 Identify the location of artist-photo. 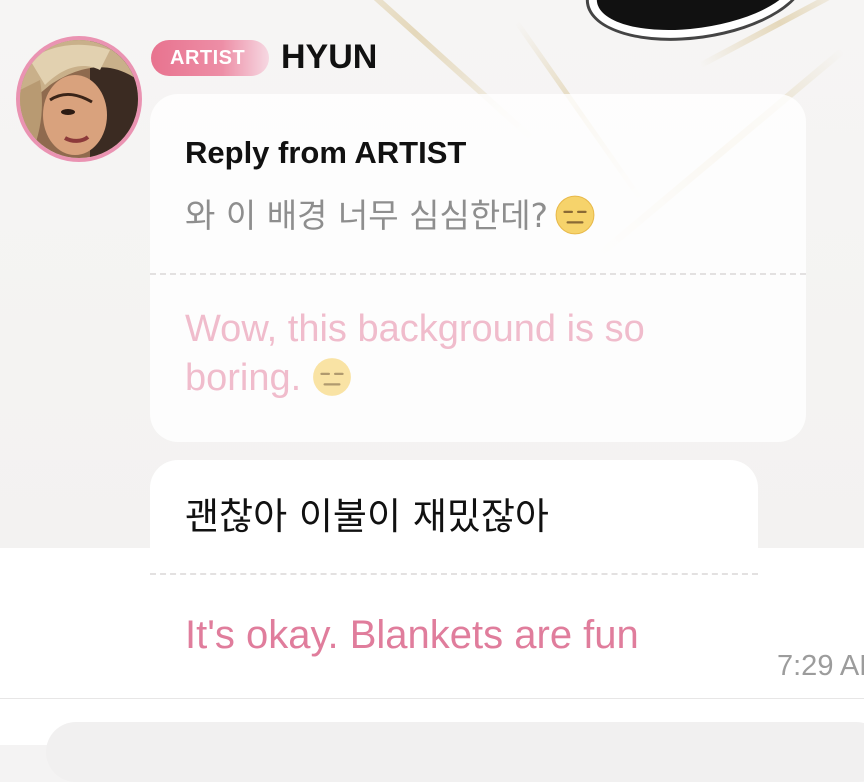
(79, 99).